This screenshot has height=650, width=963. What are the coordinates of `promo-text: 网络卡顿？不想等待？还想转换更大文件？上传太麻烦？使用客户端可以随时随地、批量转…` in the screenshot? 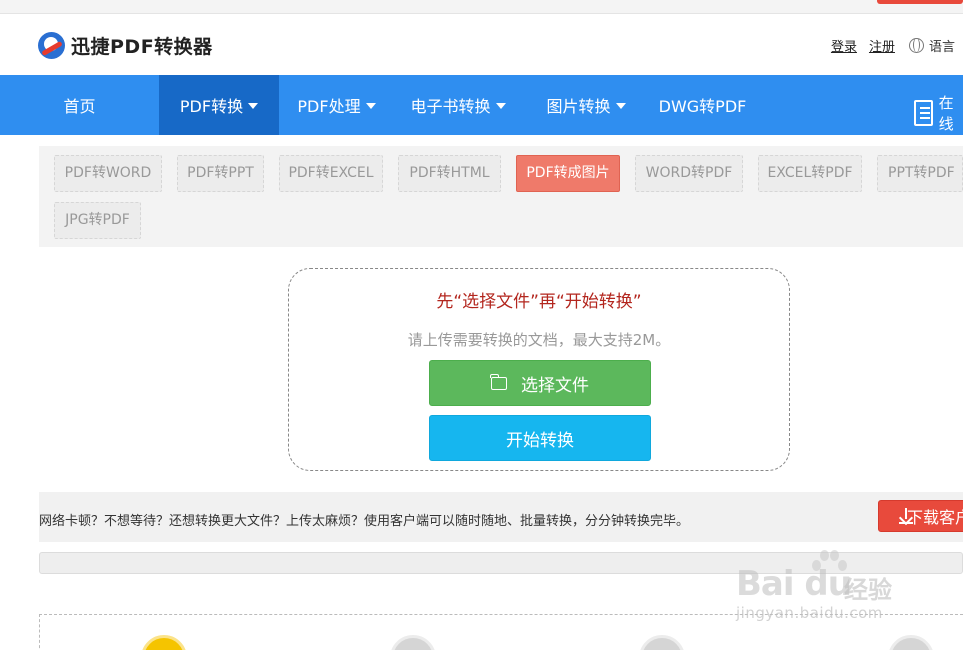 It's located at (364, 521).